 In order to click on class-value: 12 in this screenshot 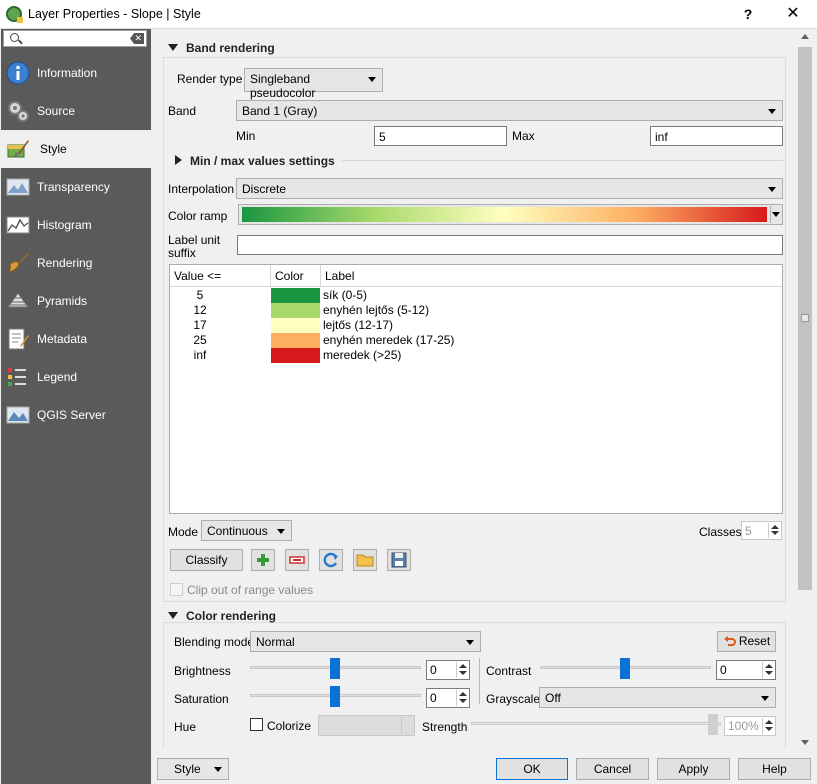, I will do `click(200, 310)`.